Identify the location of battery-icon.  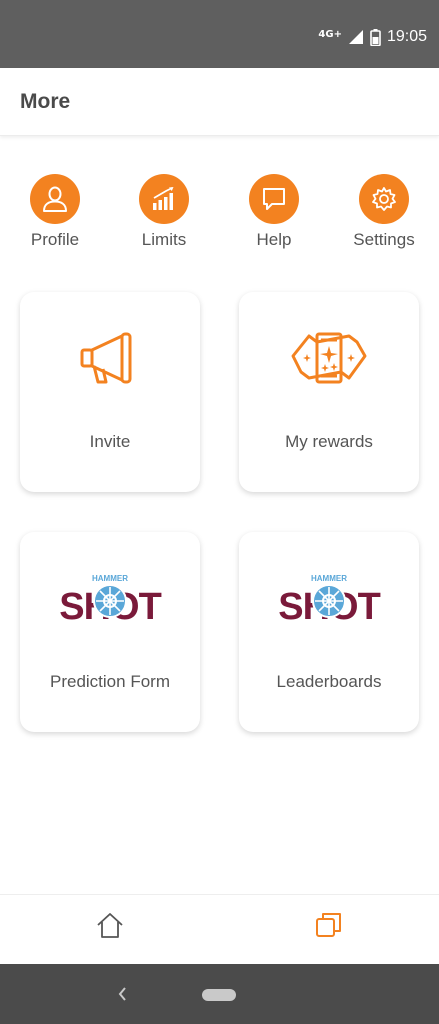
(375, 37).